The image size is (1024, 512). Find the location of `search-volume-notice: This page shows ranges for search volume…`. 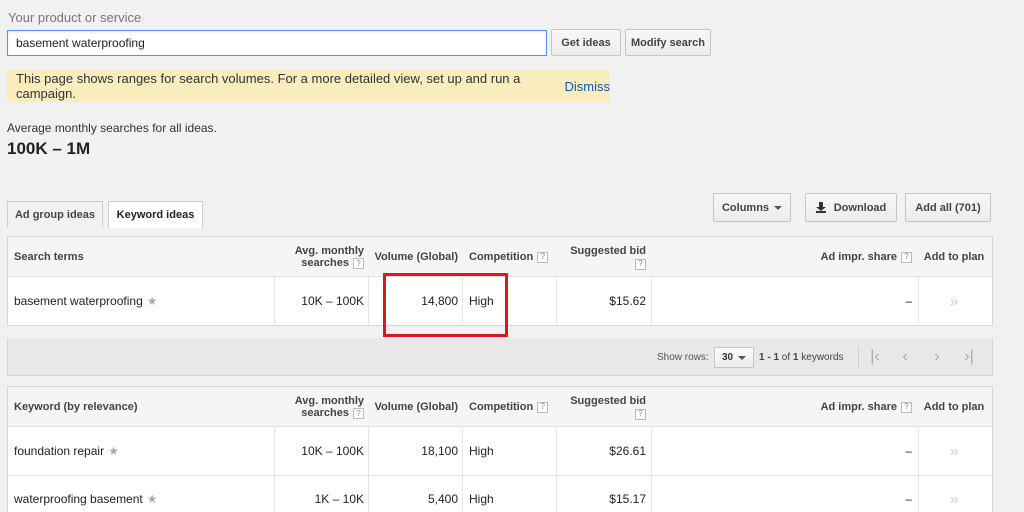

search-volume-notice: This page shows ranges for search volume… is located at coordinates (308, 86).